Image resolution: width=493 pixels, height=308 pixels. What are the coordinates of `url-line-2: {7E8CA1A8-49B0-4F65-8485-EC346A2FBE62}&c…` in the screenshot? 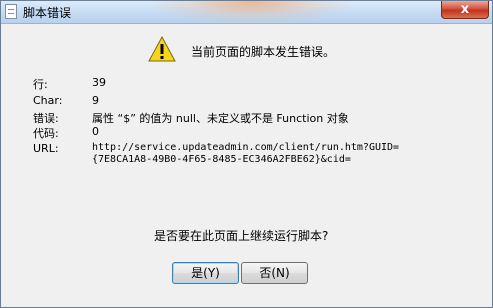 It's located at (221, 159).